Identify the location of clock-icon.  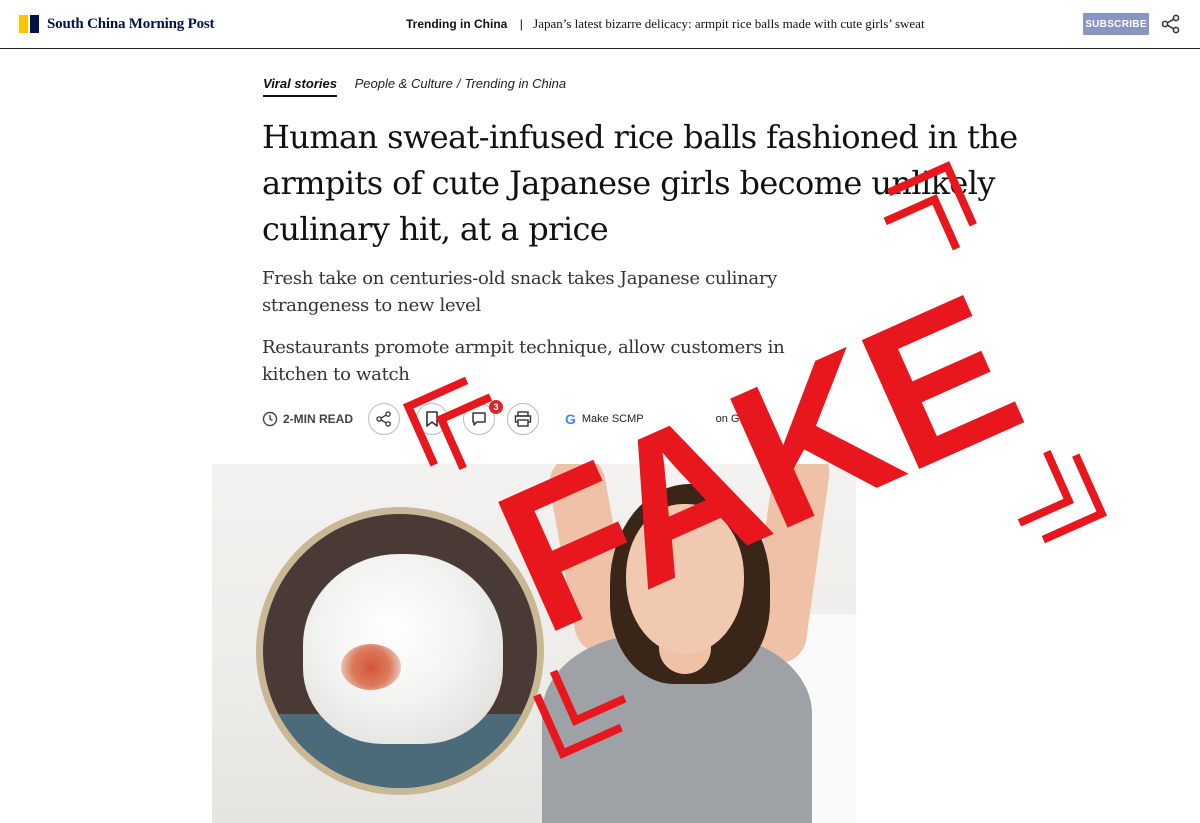
(270, 419).